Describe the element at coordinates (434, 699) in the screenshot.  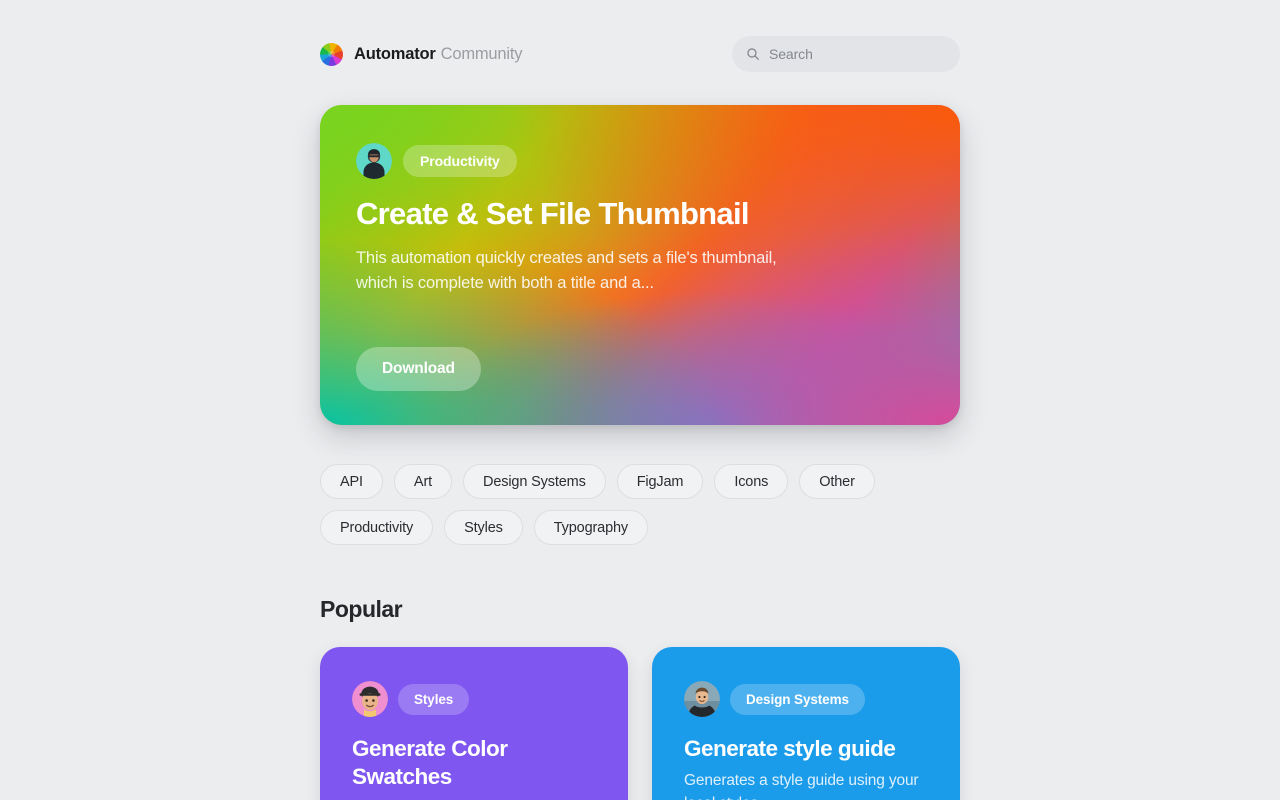
I see `card-category-chip: Styles` at that location.